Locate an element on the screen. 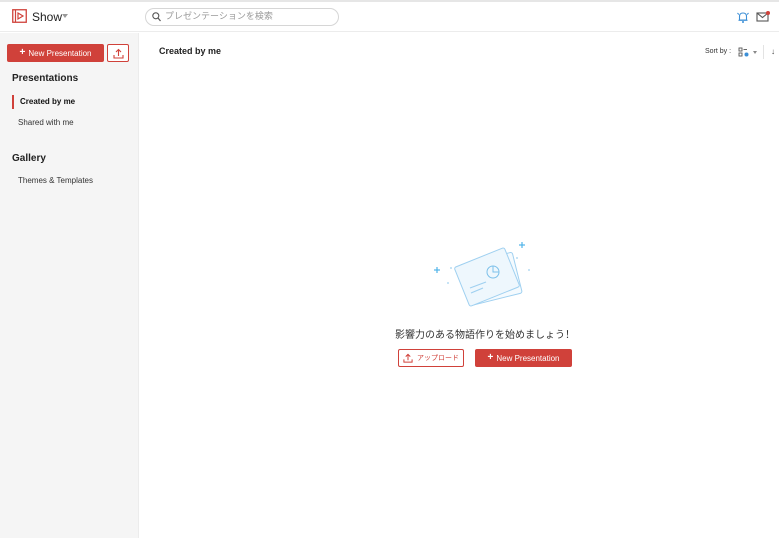 Image resolution: width=779 pixels, height=538 pixels. upload-button is located at coordinates (118, 53).